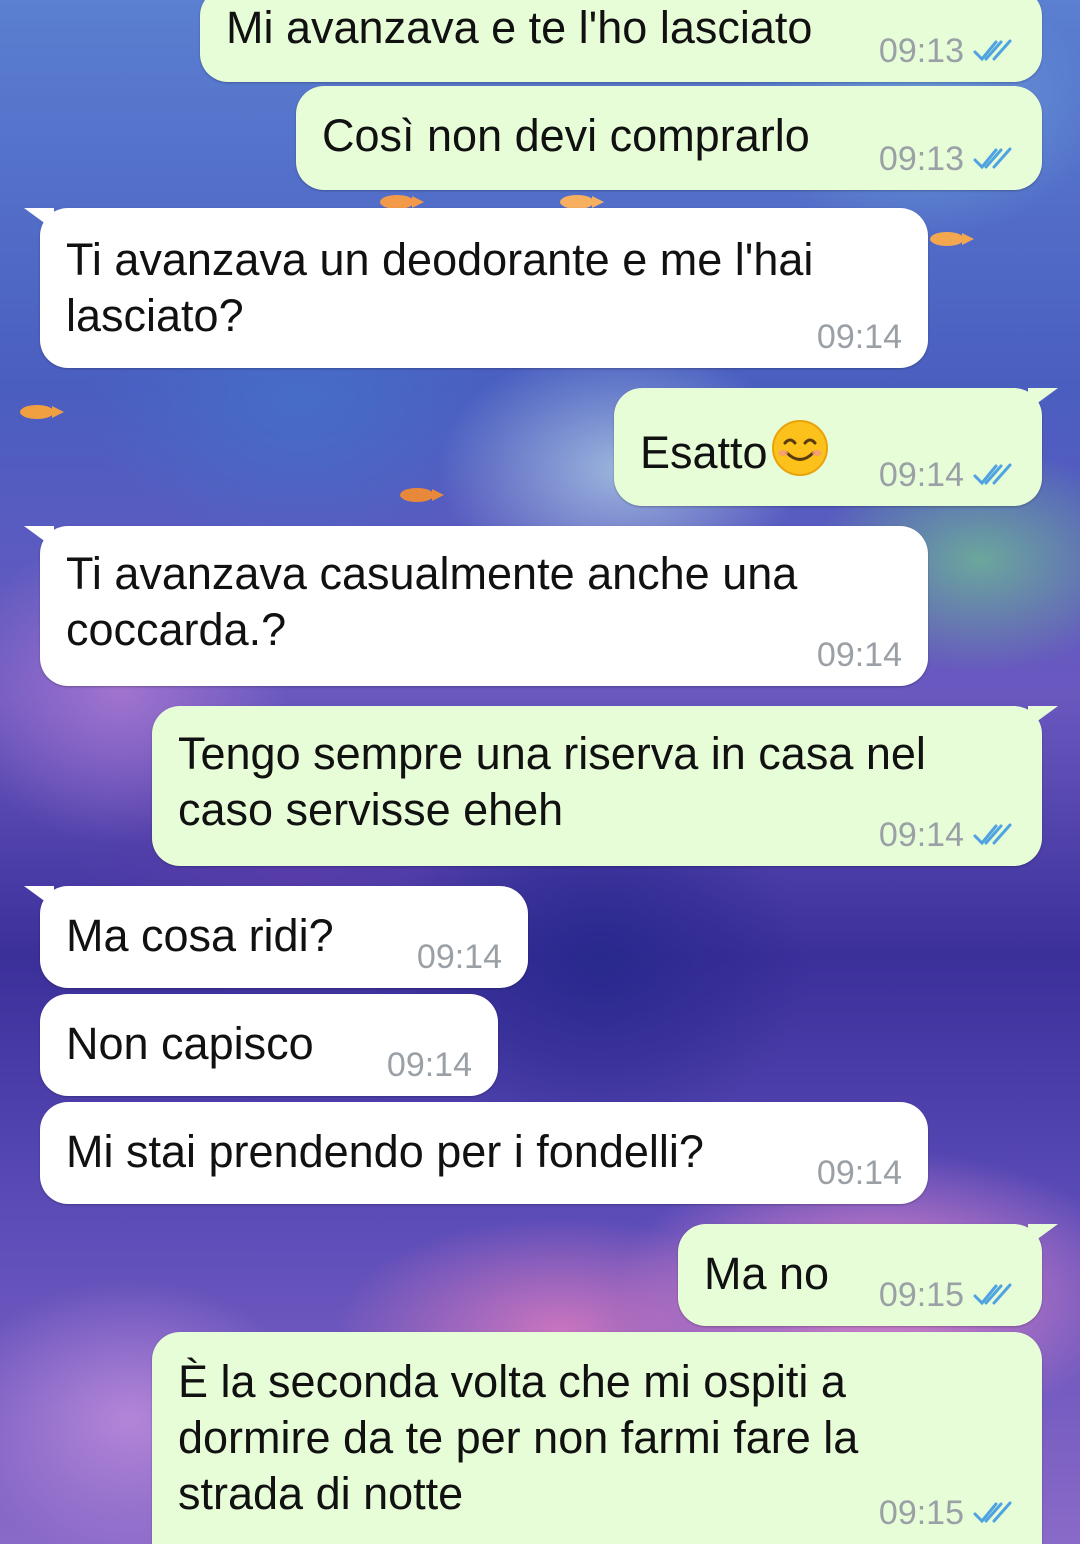 Image resolution: width=1080 pixels, height=1544 pixels. Describe the element at coordinates (621, 41) in the screenshot. I see `outgoing-message: Mi avanzava e te l'ho lasciato 09:13` at that location.